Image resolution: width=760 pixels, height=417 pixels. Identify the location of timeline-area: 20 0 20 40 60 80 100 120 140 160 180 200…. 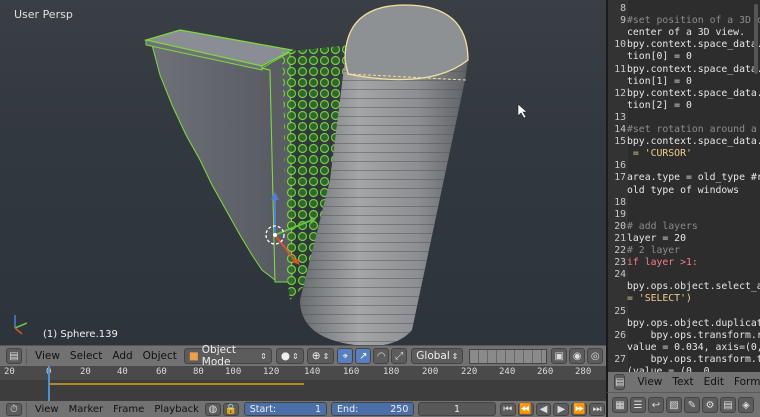
(303, 383).